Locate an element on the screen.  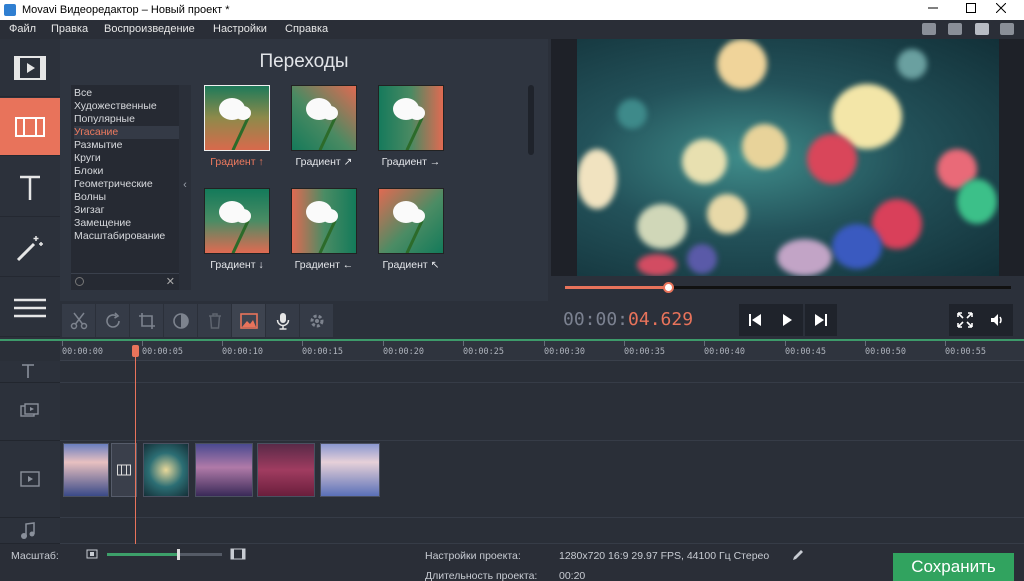
category-item: Замещение is located at coordinates (102, 223).